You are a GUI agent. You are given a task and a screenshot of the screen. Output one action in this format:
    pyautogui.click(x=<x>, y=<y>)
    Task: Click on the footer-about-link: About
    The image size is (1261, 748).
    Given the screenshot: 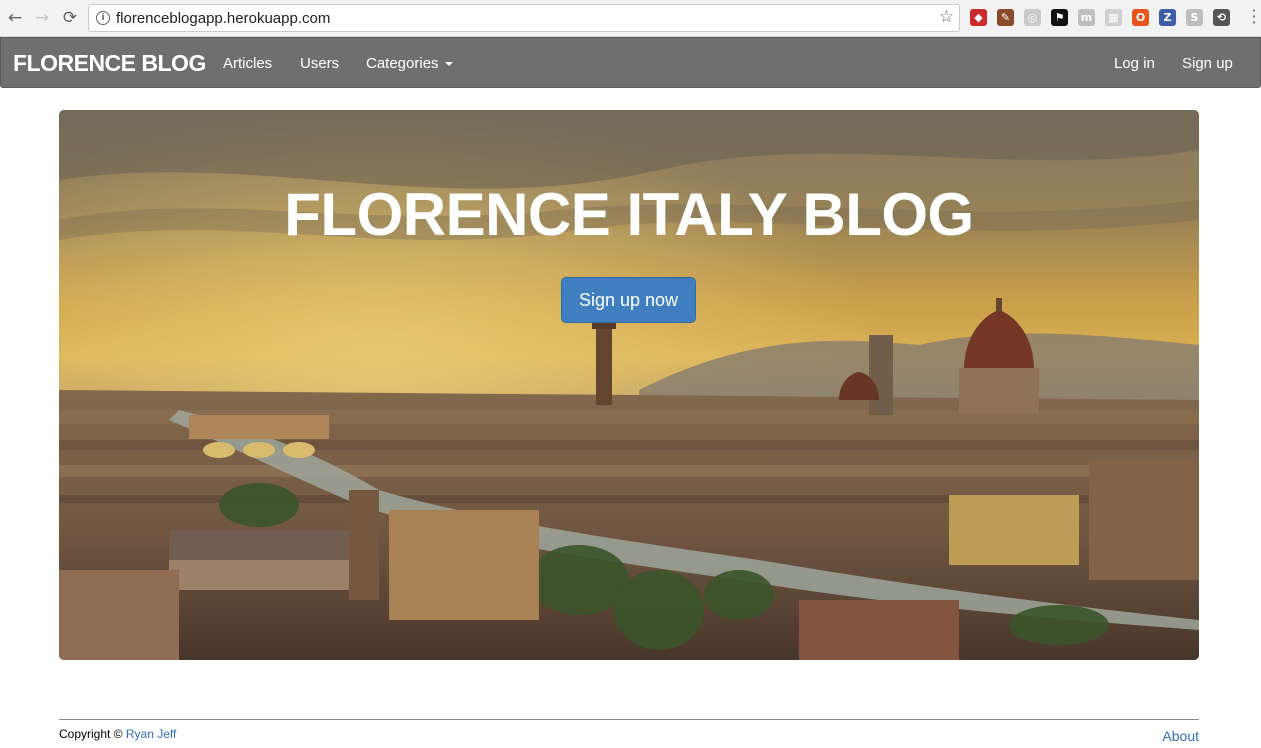 What is the action you would take?
    pyautogui.click(x=1180, y=736)
    